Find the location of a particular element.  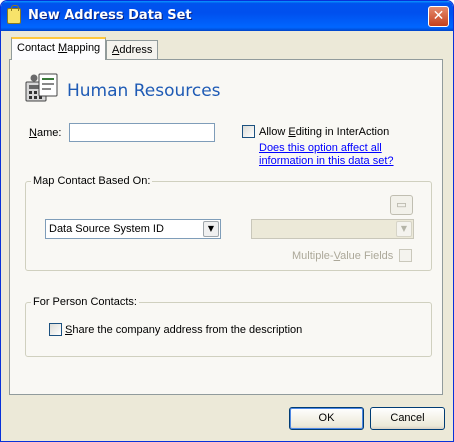

close-button: ✕ is located at coordinates (438, 16).